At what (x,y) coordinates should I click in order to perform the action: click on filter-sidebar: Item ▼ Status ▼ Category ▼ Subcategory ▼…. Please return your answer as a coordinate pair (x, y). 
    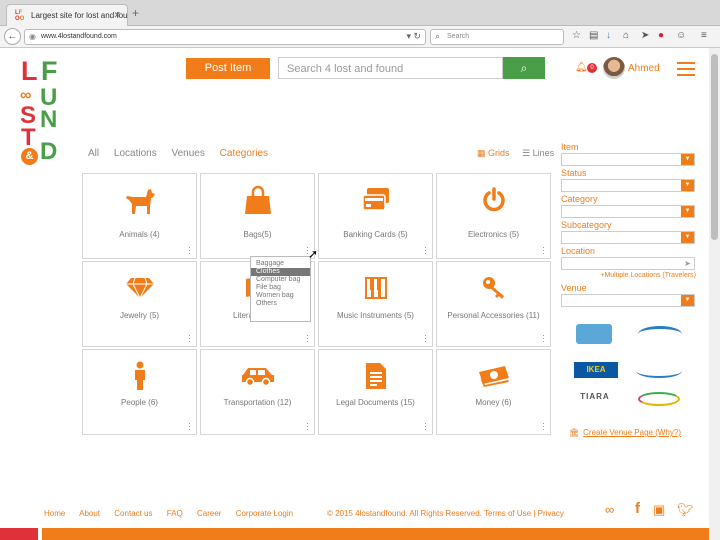
    Looking at the image, I should click on (628, 225).